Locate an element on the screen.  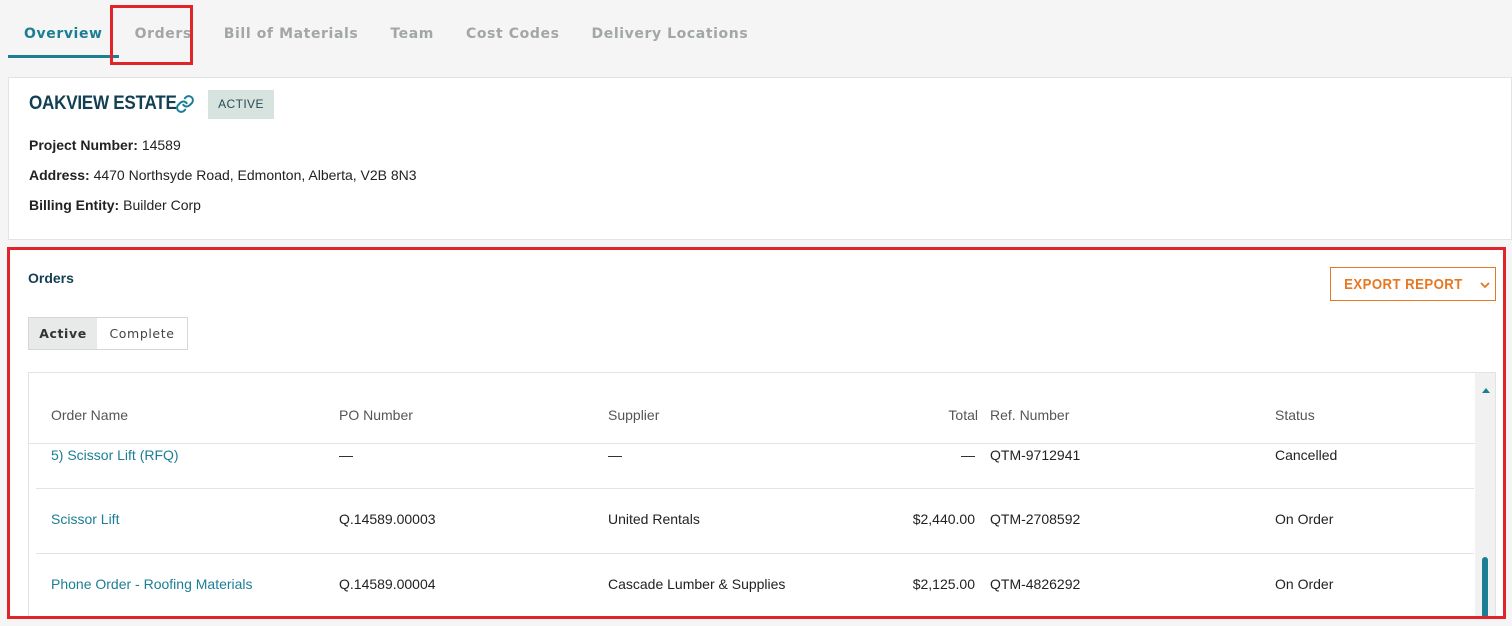
total: — is located at coordinates (968, 455).